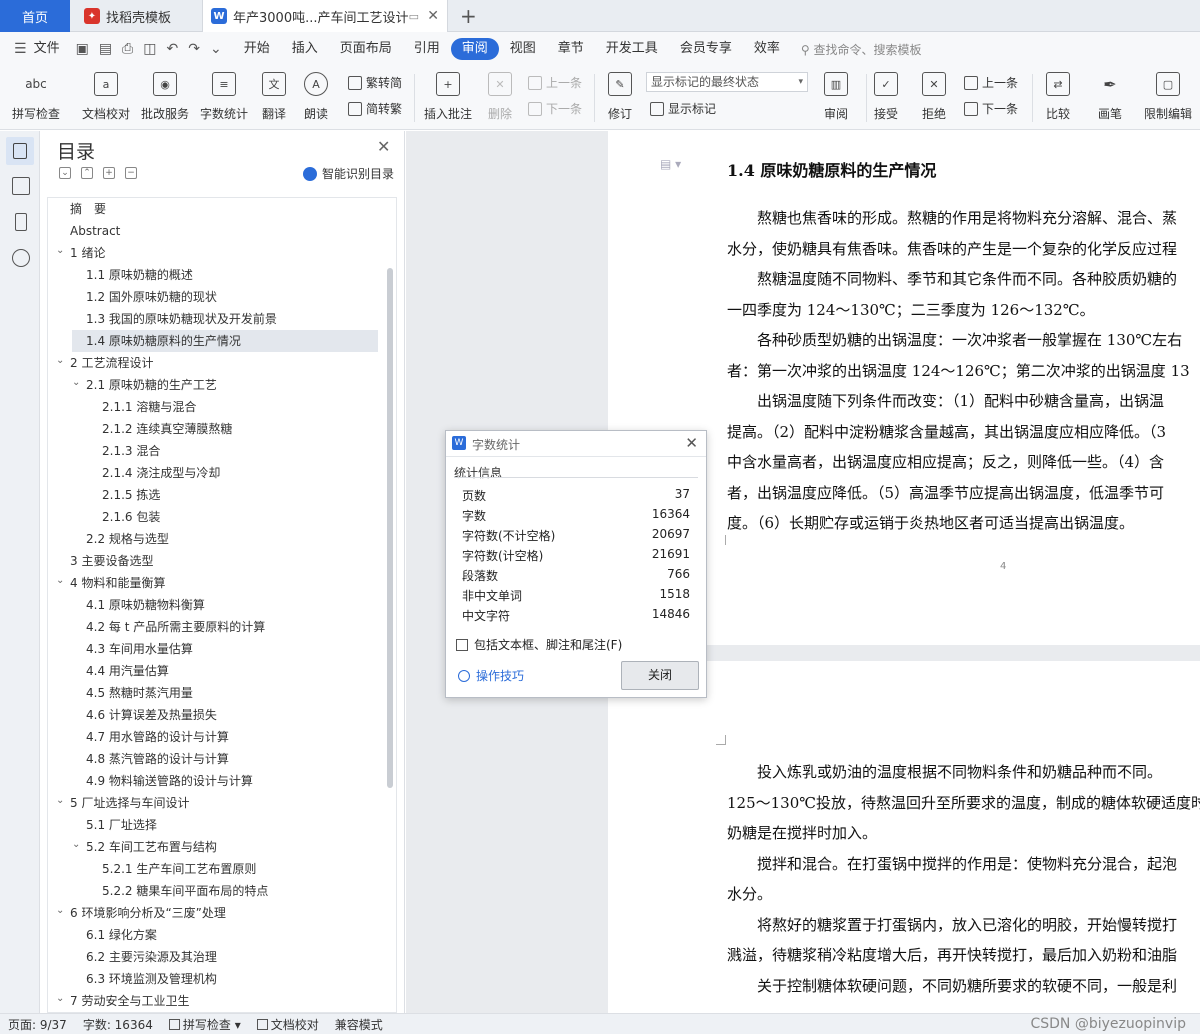 The height and width of the screenshot is (1034, 1200). I want to click on menu-tab-0: 开始, so click(257, 49).